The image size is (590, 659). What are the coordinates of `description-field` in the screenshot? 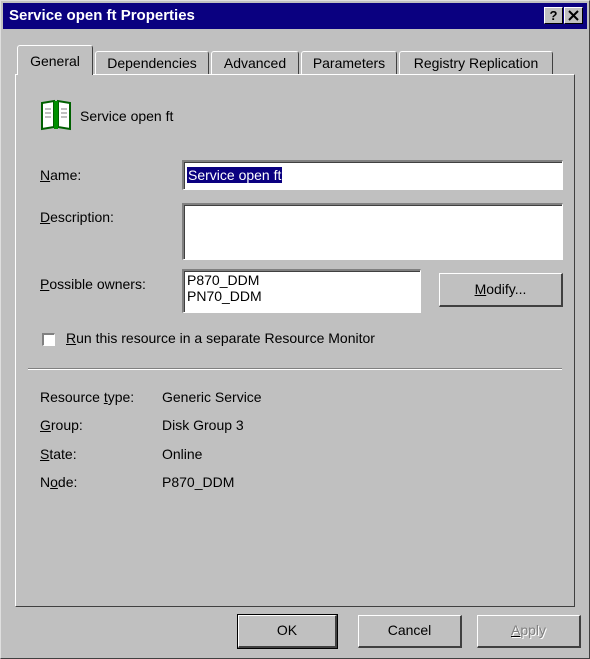 It's located at (372, 231).